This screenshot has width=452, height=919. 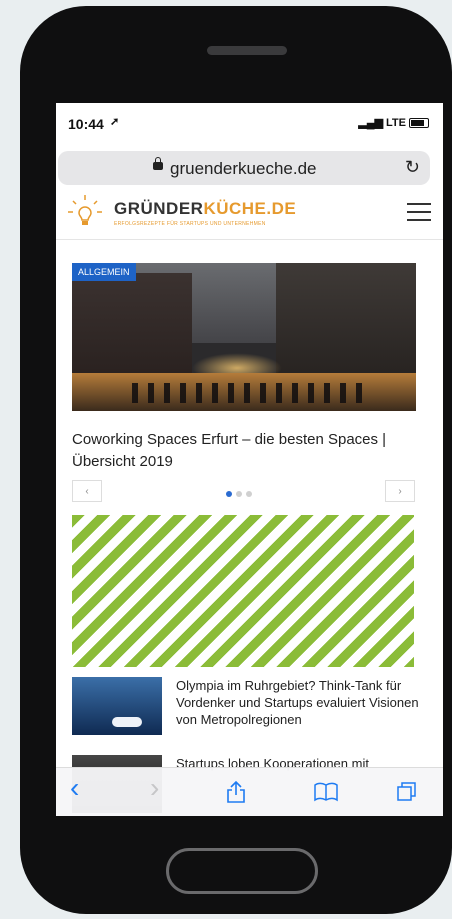 What do you see at coordinates (419, 212) in the screenshot?
I see `hamburger-icon` at bounding box center [419, 212].